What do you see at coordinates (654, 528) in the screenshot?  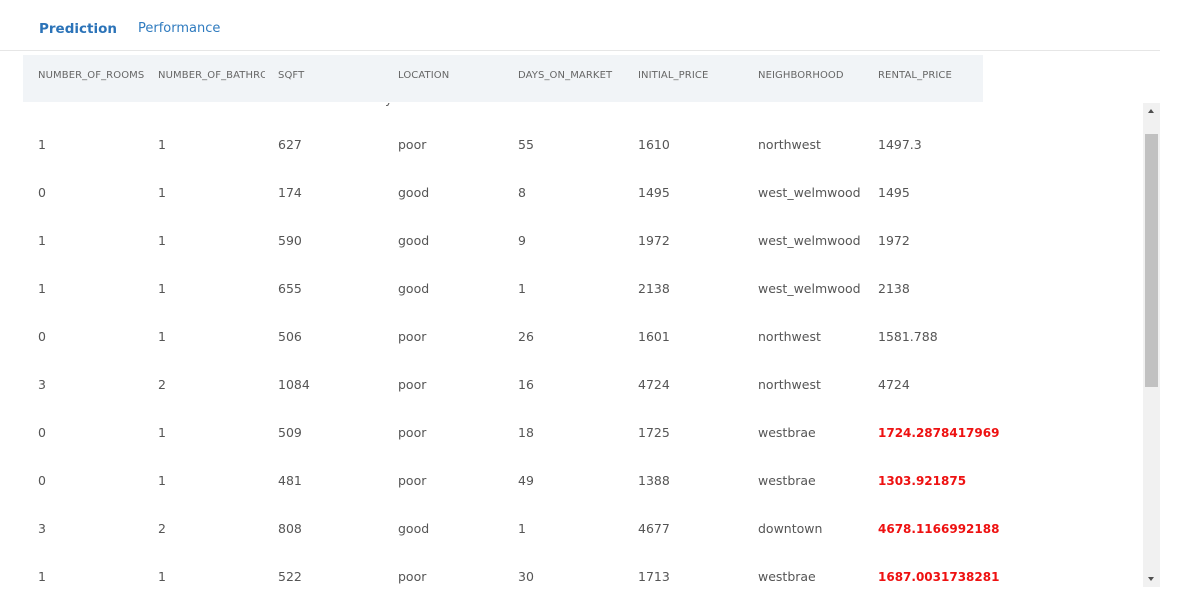 I see `cell-initial-price: 4677` at bounding box center [654, 528].